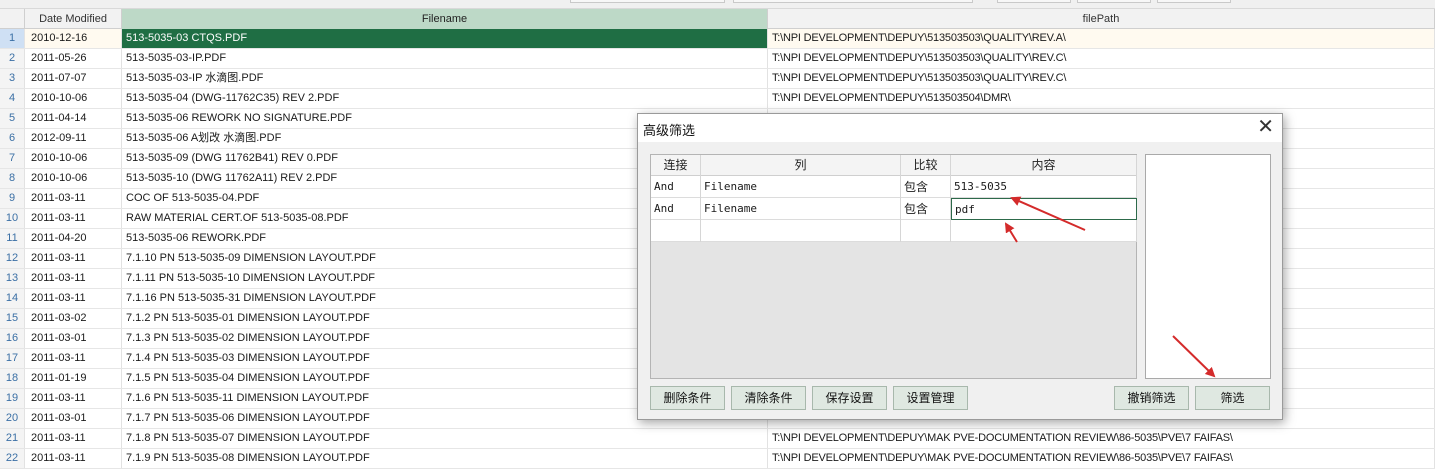  I want to click on grid-header: Date Modified Filename filePath, so click(717, 19).